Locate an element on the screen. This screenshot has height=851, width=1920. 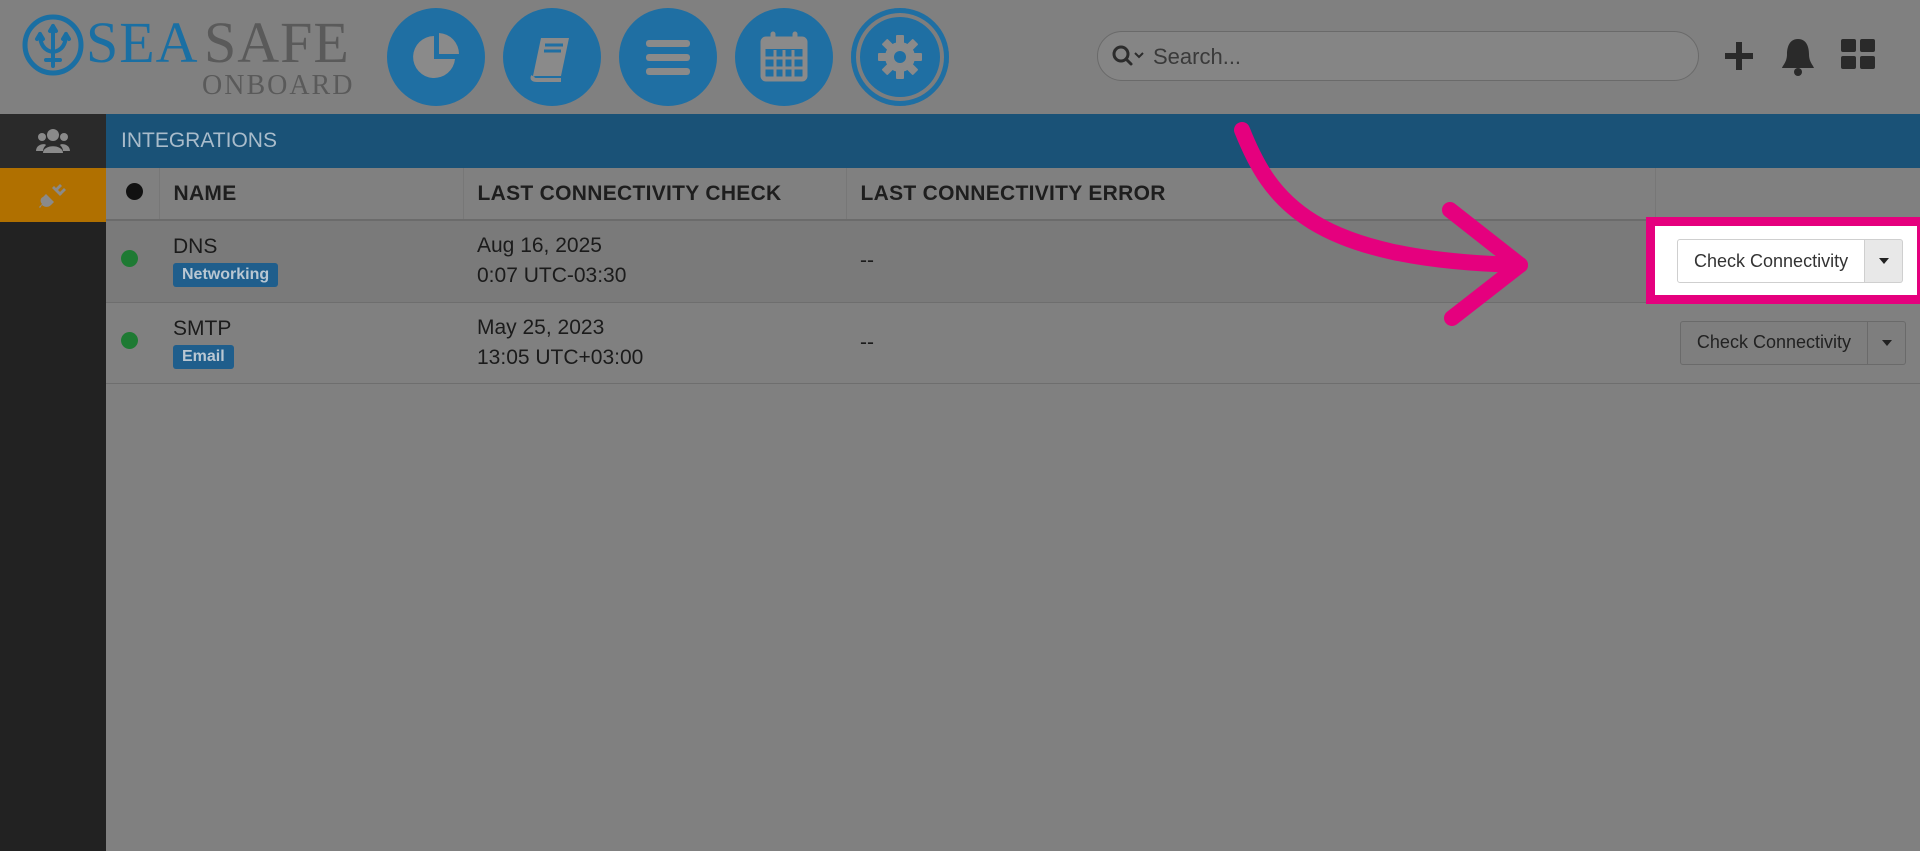
section-title: INTEGRATIONS is located at coordinates (1013, 141).